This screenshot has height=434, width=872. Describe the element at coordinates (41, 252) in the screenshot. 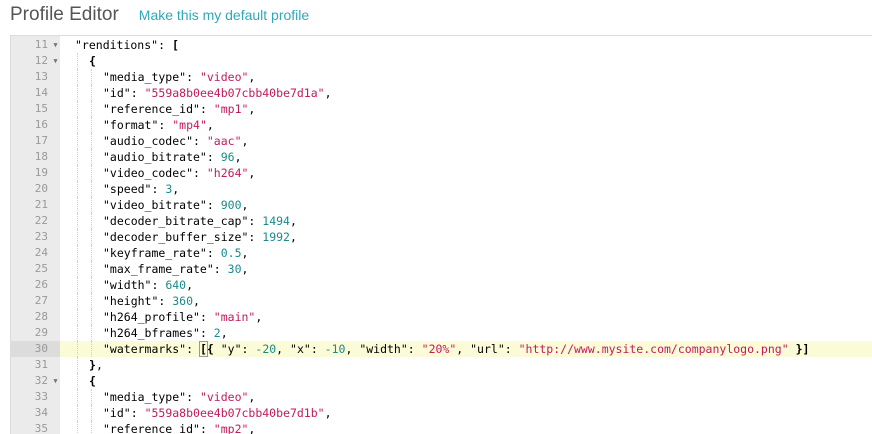

I see `line-number: 24` at that location.